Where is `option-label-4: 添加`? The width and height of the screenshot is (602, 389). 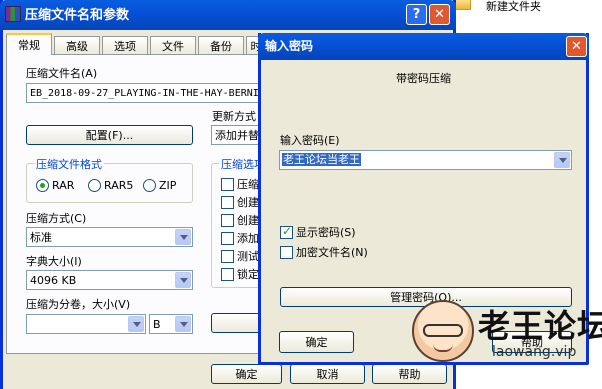
option-label-4: 添加 is located at coordinates (248, 238).